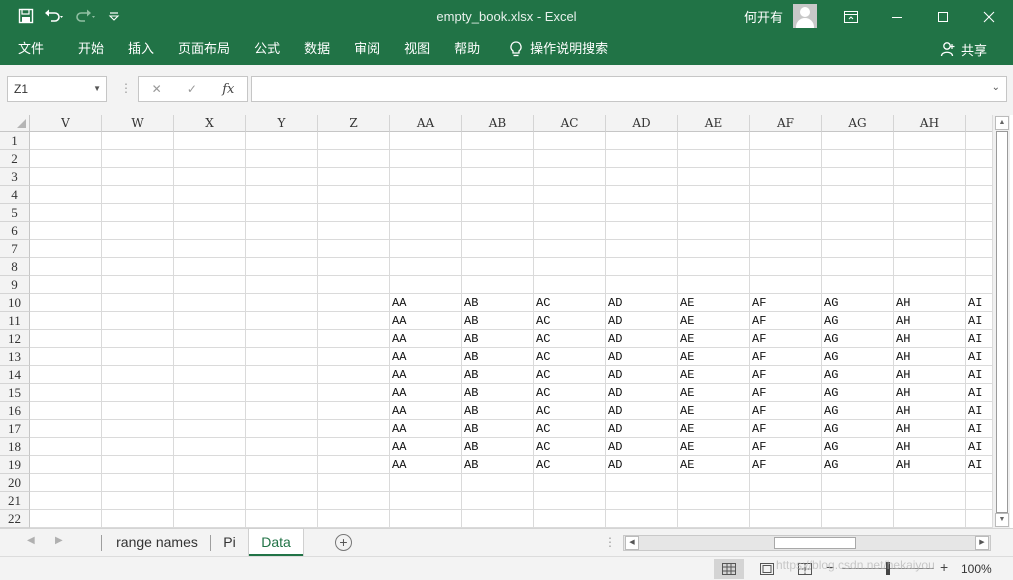 The width and height of the screenshot is (1013, 580). I want to click on cell-ag14: AG, so click(857, 375).